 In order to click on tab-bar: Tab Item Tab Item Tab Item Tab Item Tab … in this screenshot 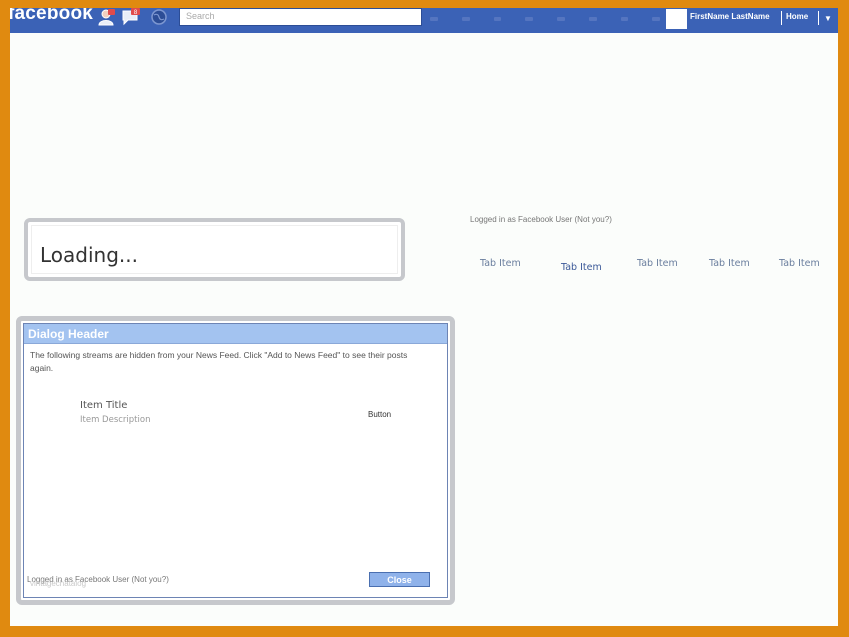, I will do `click(654, 264)`.